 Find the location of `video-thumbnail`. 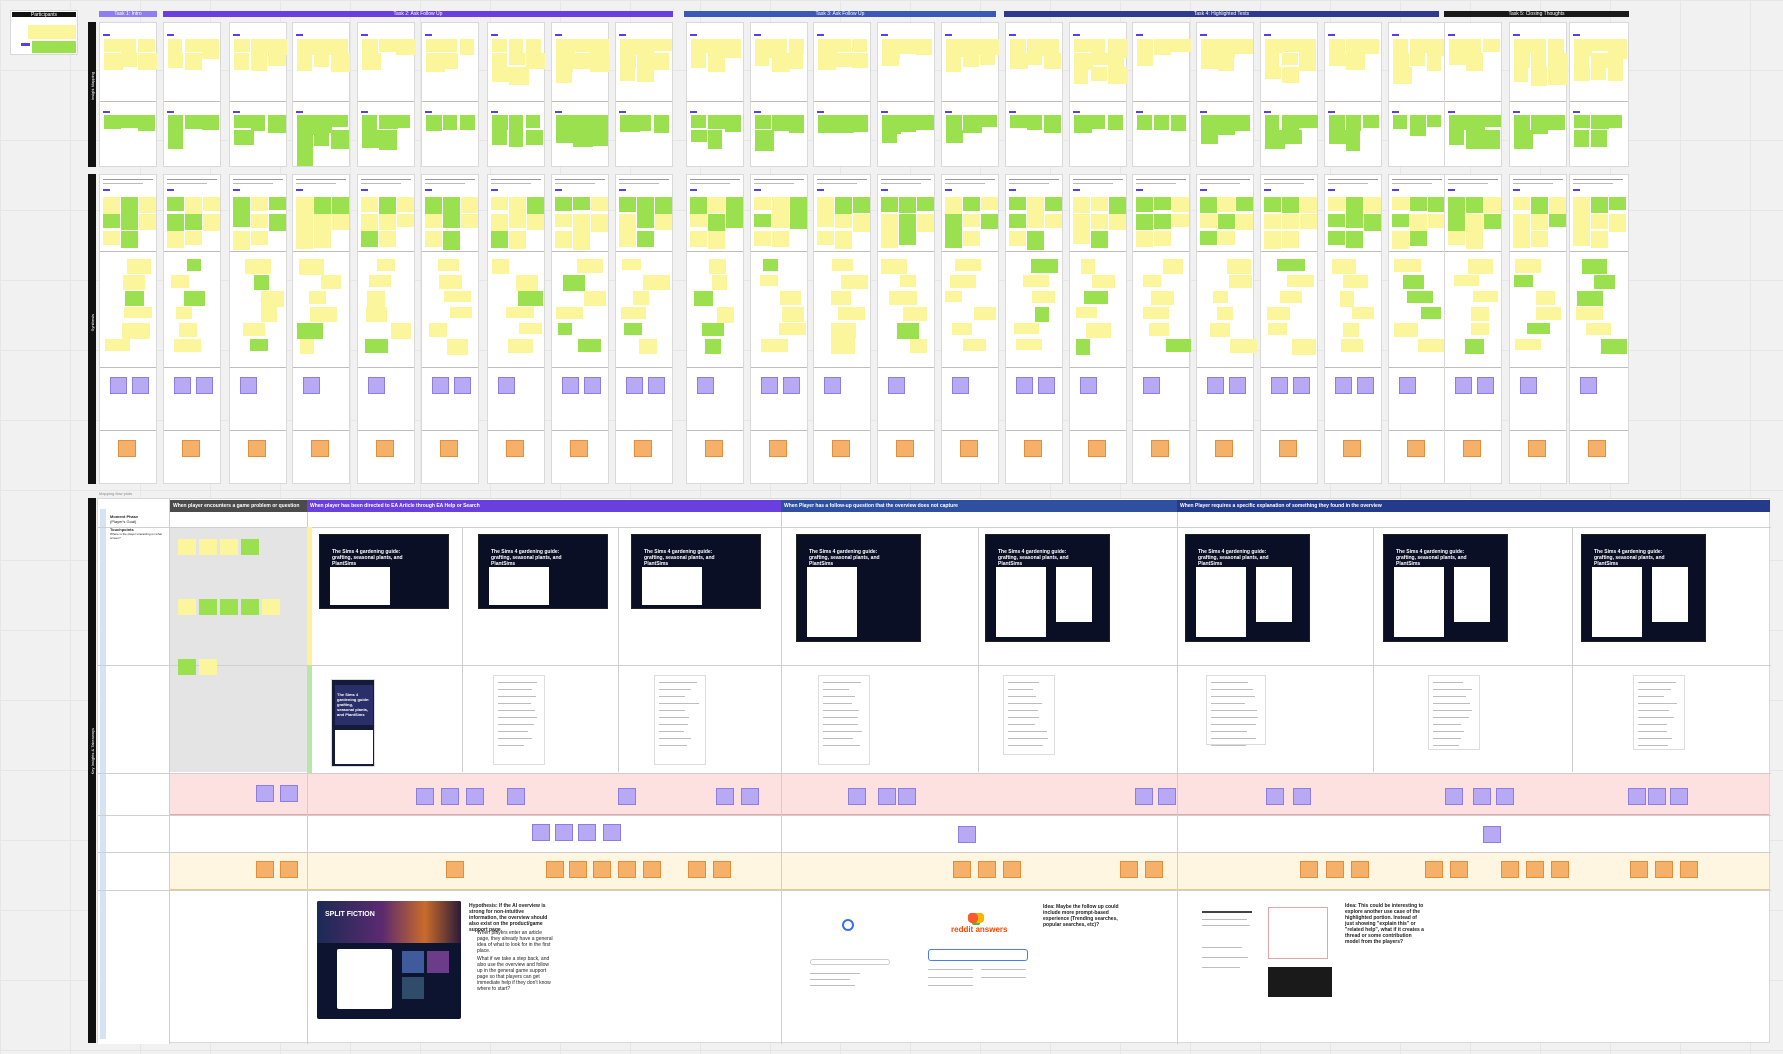

video-thumbnail is located at coordinates (1300, 982).